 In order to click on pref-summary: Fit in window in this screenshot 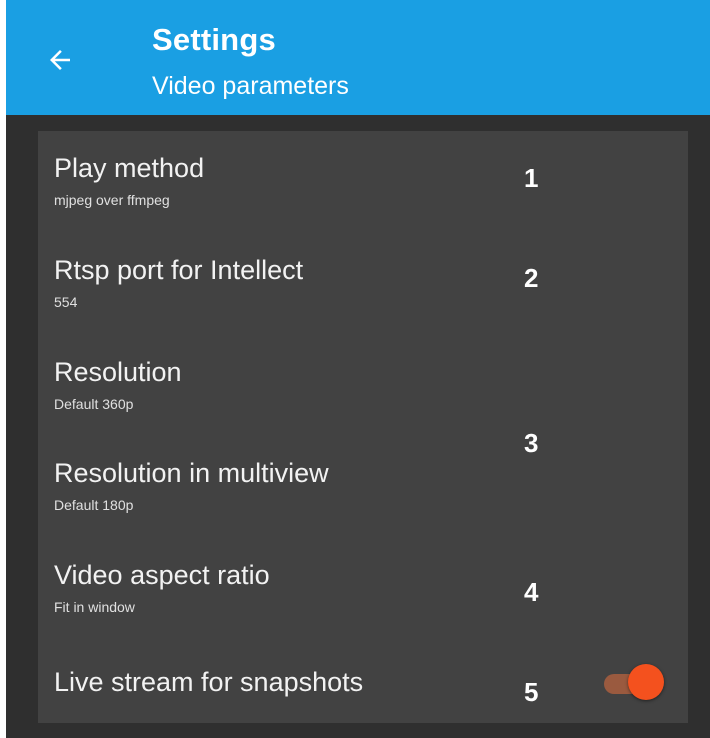, I will do `click(94, 607)`.